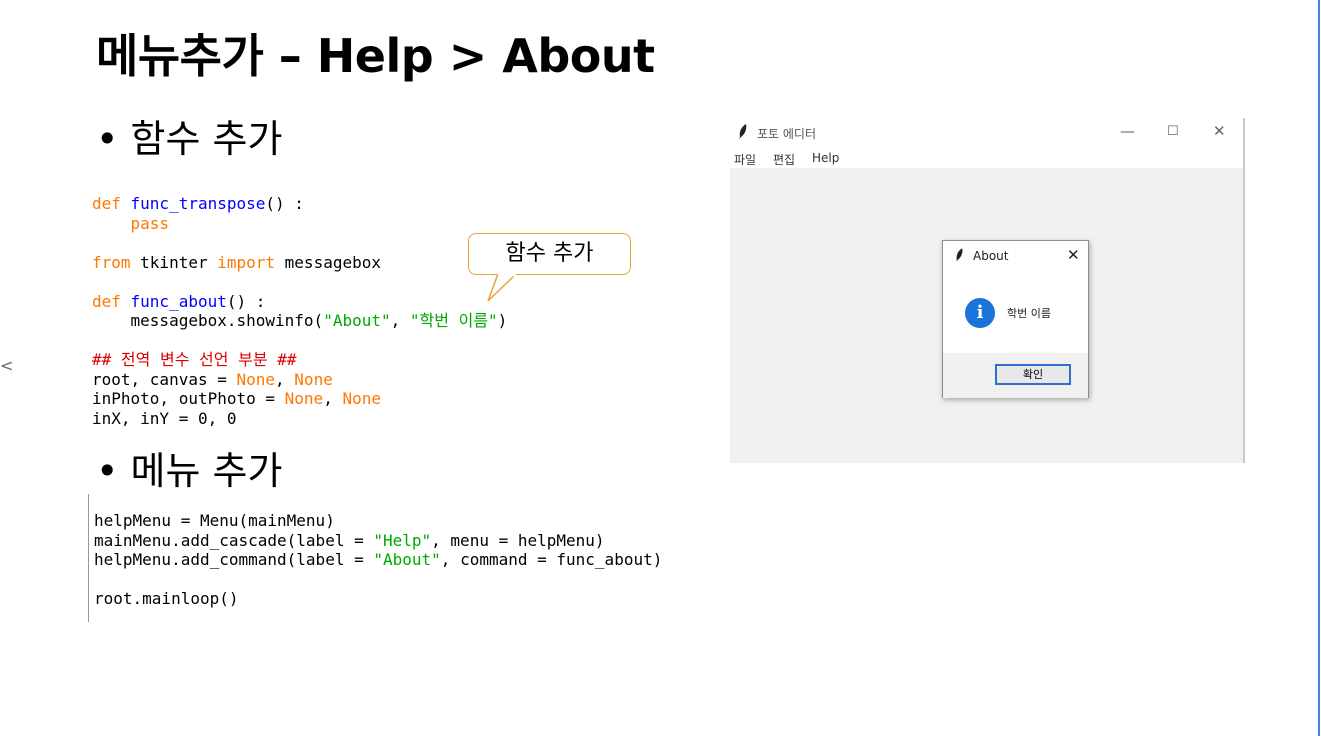 The height and width of the screenshot is (736, 1321). I want to click on callout-tail, so click(502, 288).